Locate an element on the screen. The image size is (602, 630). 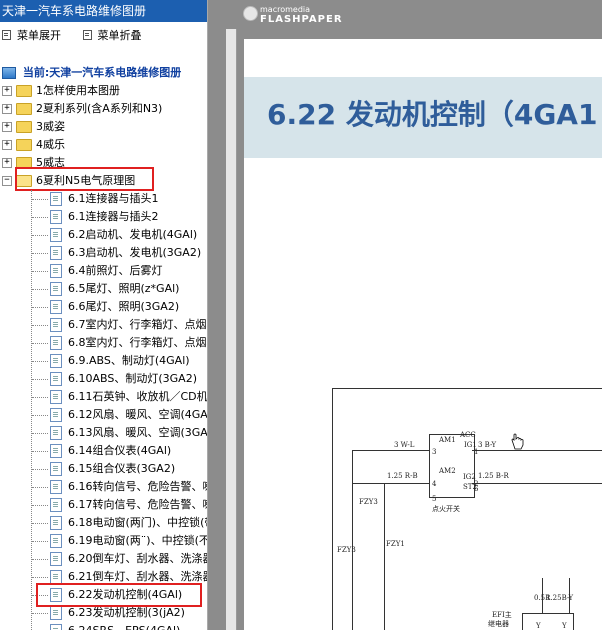
tree-leaf: 6.5尾灯、照明(z*GAl) is located at coordinates (105, 289).